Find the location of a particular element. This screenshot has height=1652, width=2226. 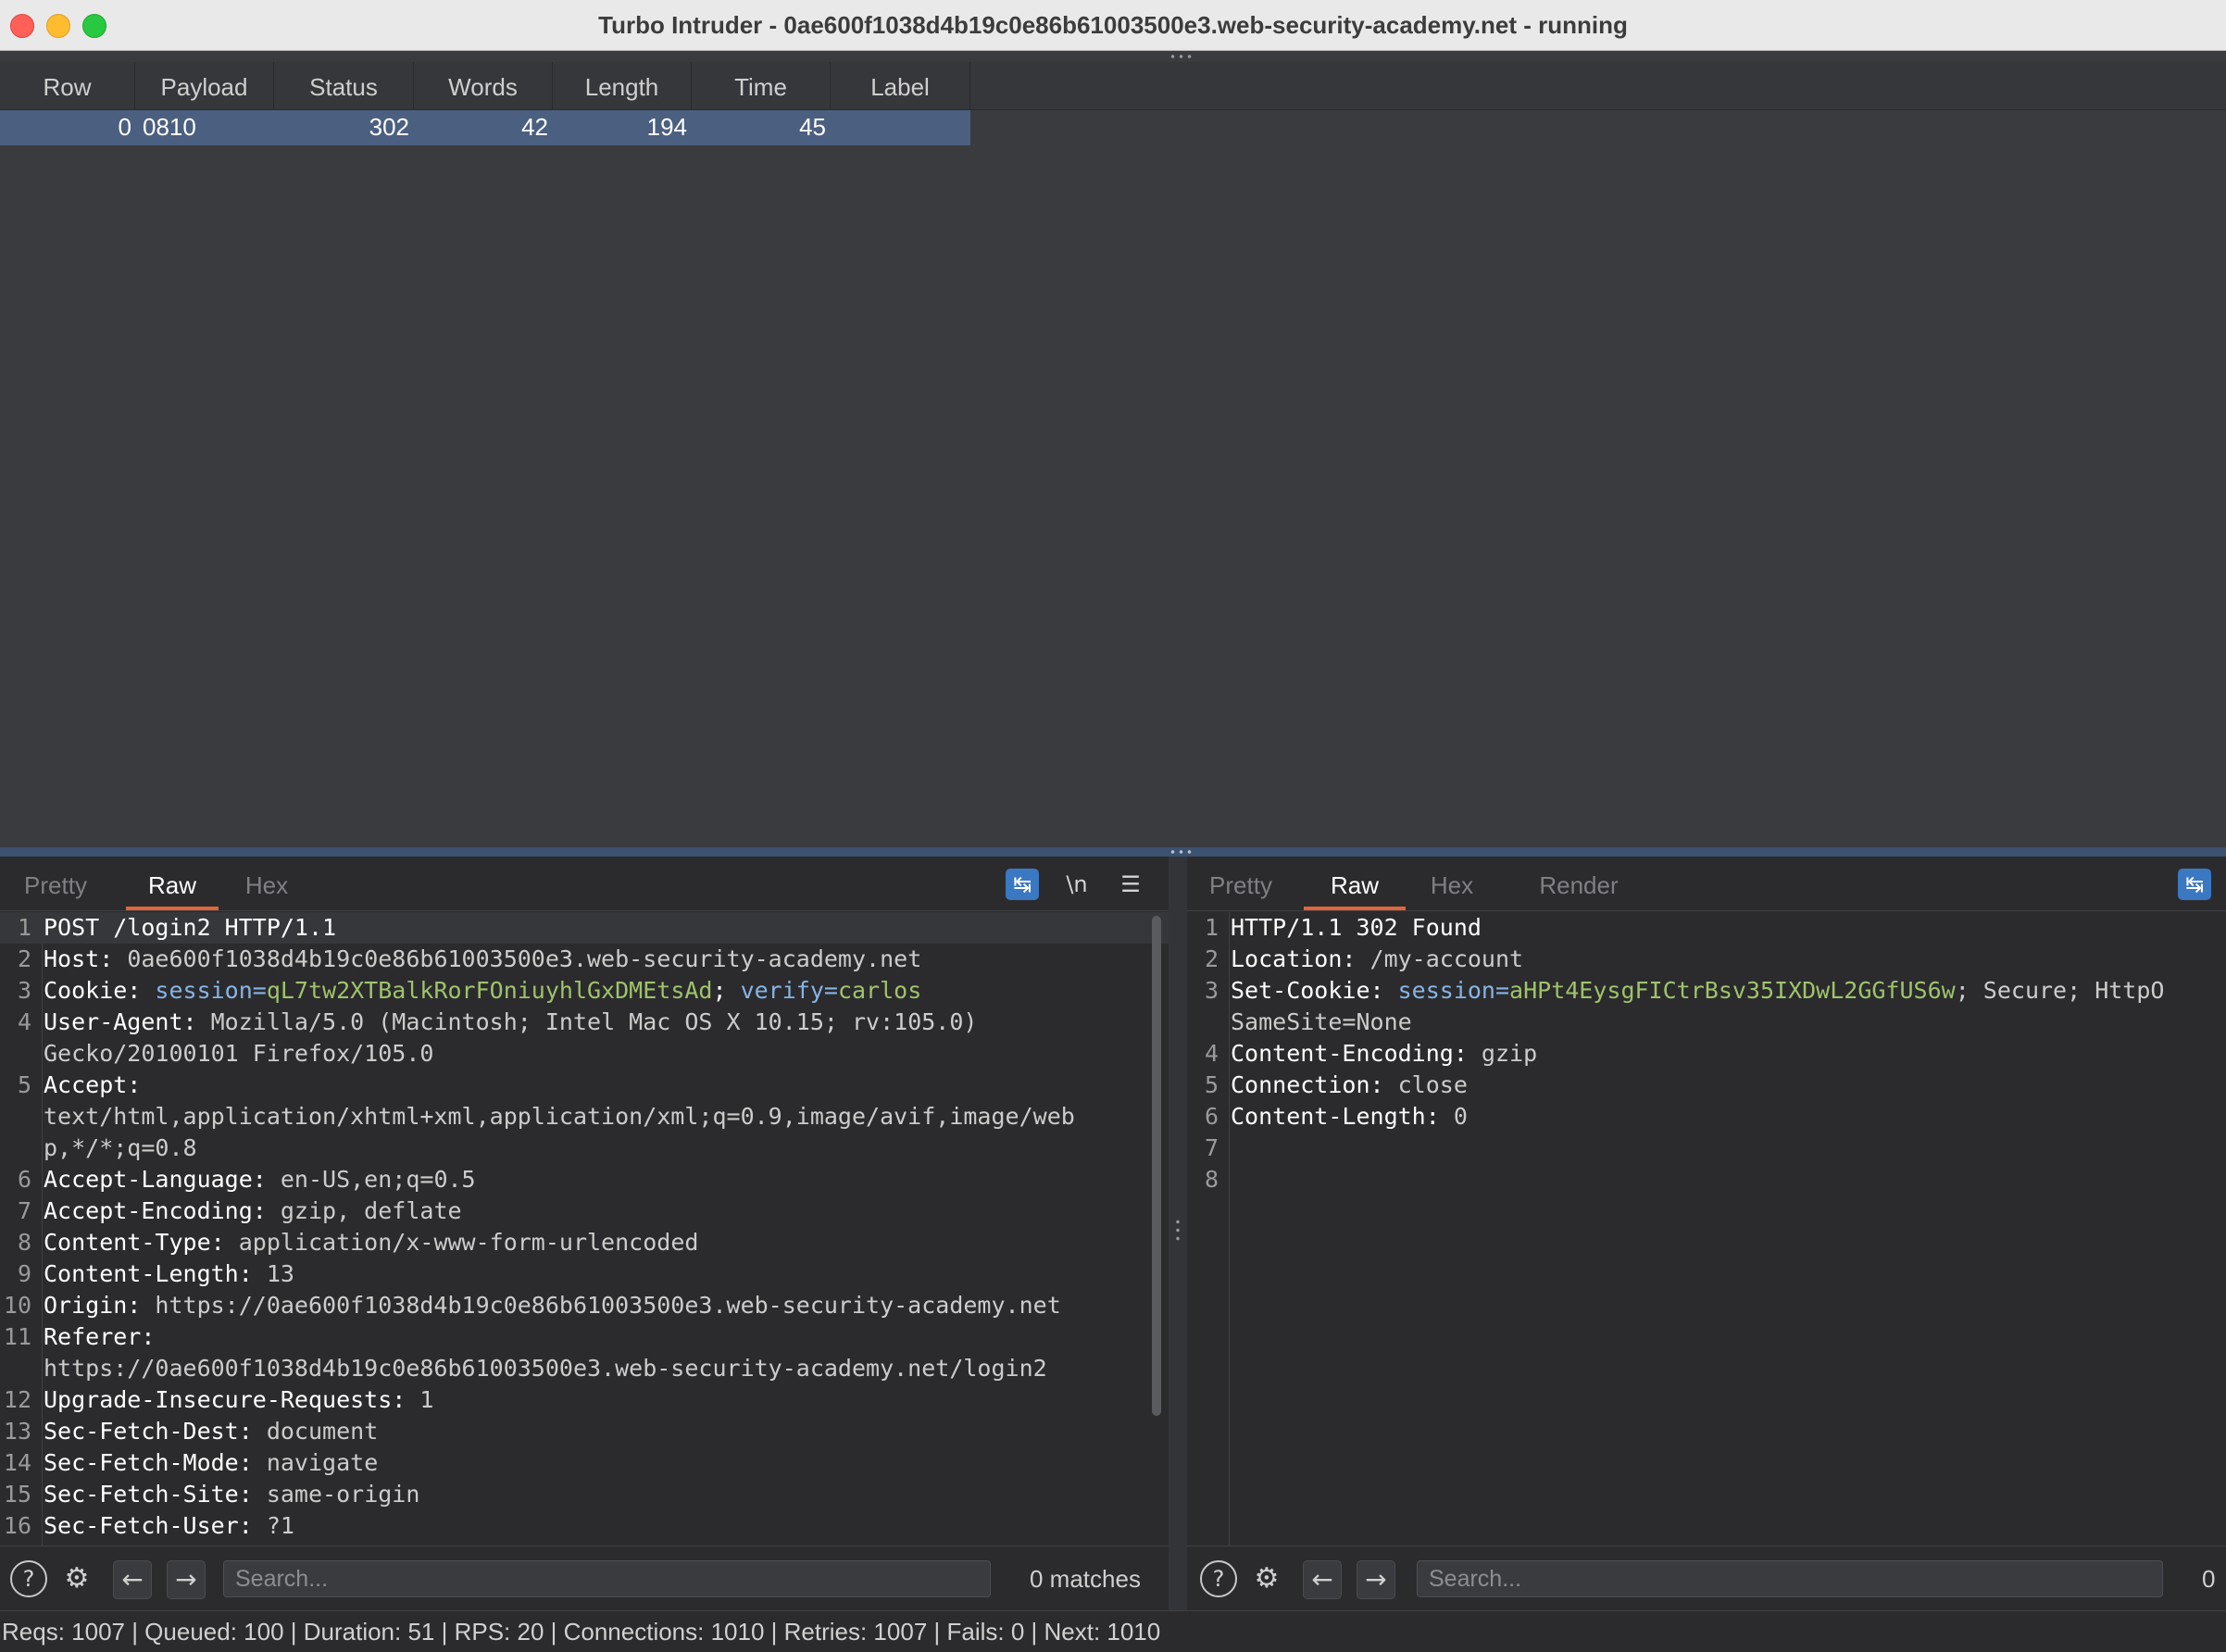

code-line: 13 Sec-Fetch-Dest: document is located at coordinates (191, 1431).